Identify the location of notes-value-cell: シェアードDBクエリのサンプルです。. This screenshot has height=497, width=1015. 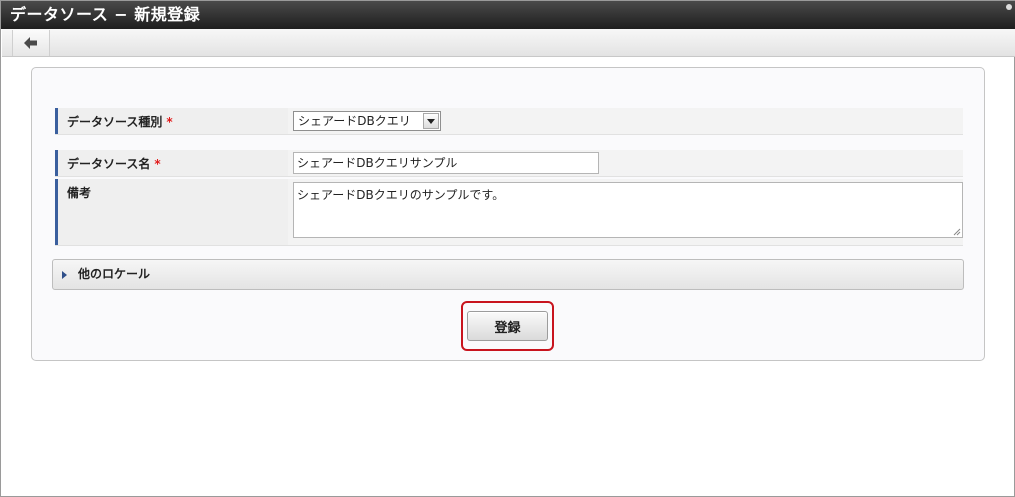
(625, 212).